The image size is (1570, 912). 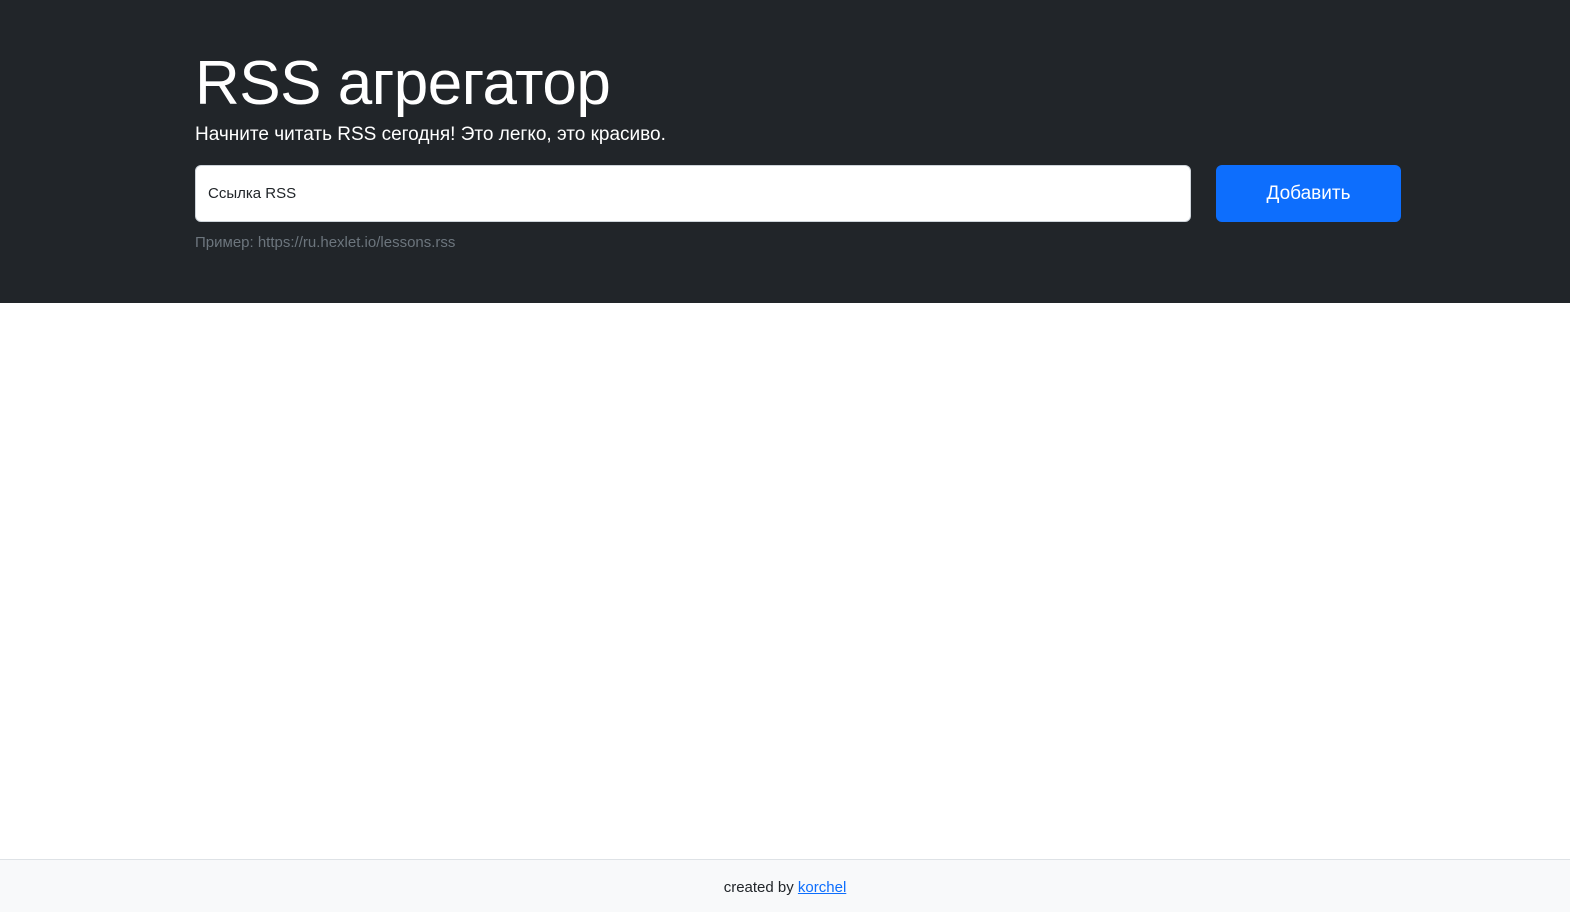 I want to click on rss-url-input, so click(x=693, y=193).